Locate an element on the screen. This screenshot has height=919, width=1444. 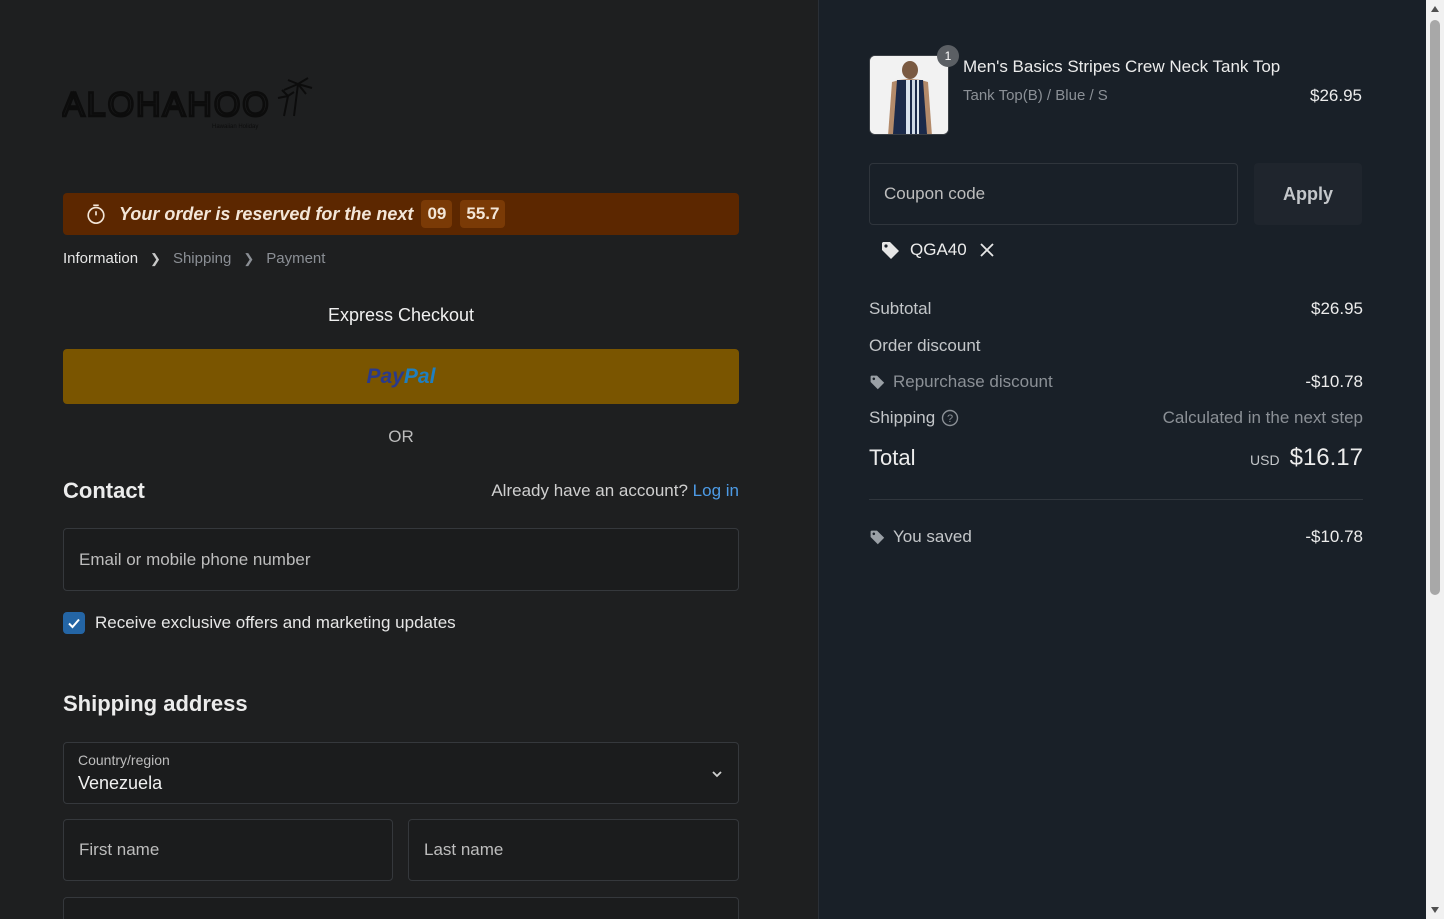
subtotal-value: $26.95 is located at coordinates (1337, 308).